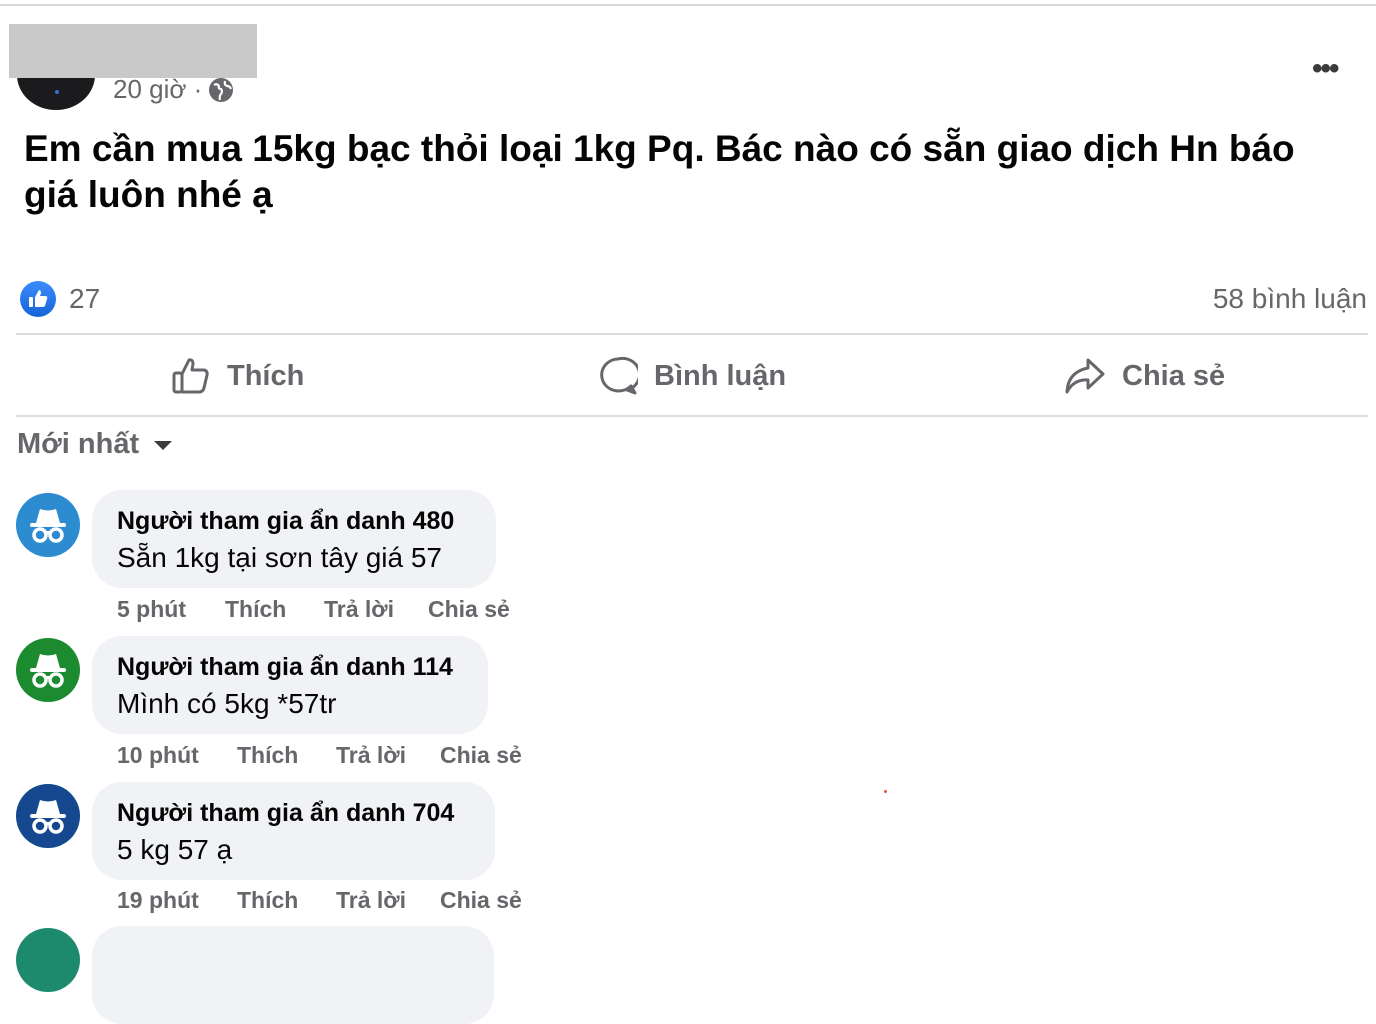 The height and width of the screenshot is (1024, 1376). What do you see at coordinates (266, 375) in the screenshot?
I see `like-label: Thích` at bounding box center [266, 375].